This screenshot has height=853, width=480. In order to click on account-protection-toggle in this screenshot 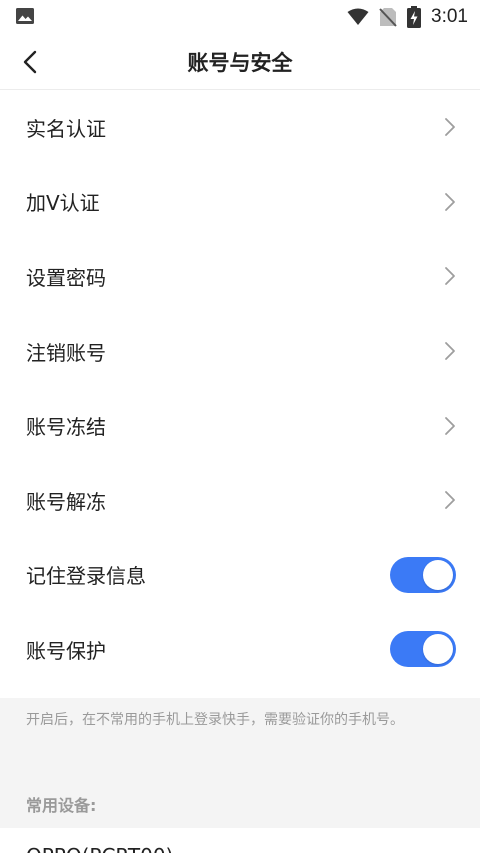, I will do `click(423, 649)`.